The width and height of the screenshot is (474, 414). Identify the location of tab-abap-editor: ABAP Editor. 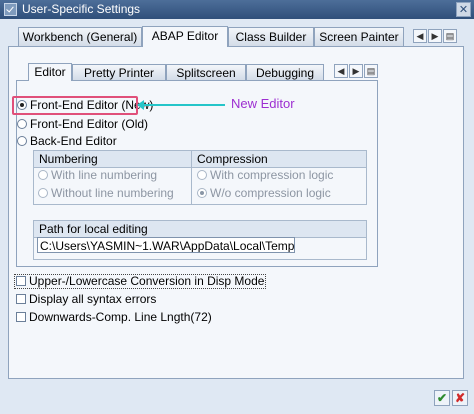
(185, 36).